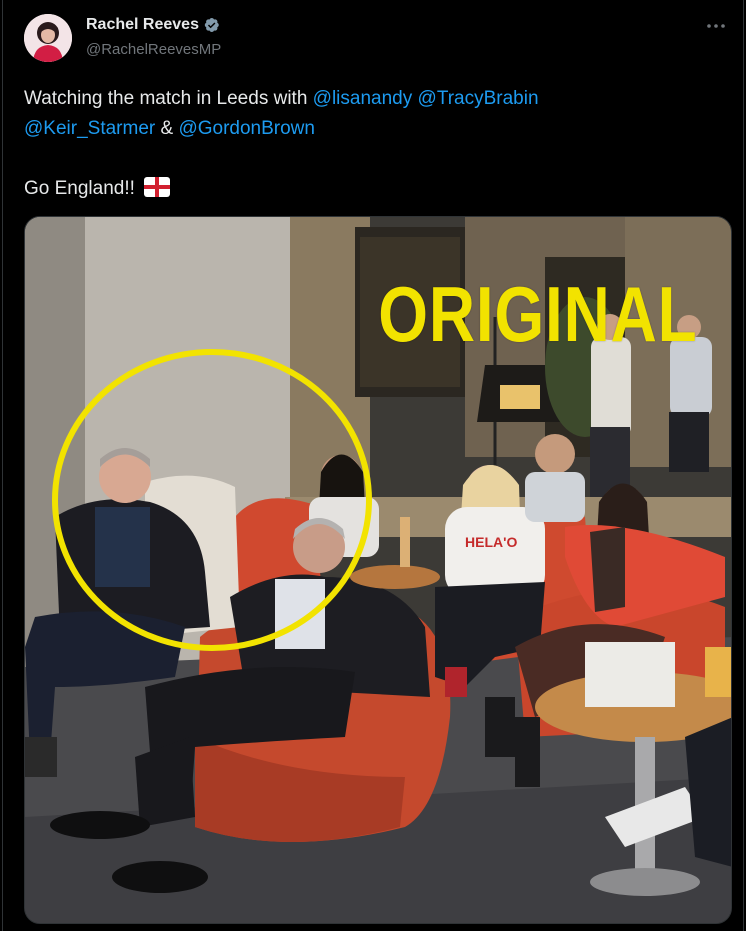 The image size is (746, 931). What do you see at coordinates (491, 542) in the screenshot?
I see `svg-text: HELA'O` at bounding box center [491, 542].